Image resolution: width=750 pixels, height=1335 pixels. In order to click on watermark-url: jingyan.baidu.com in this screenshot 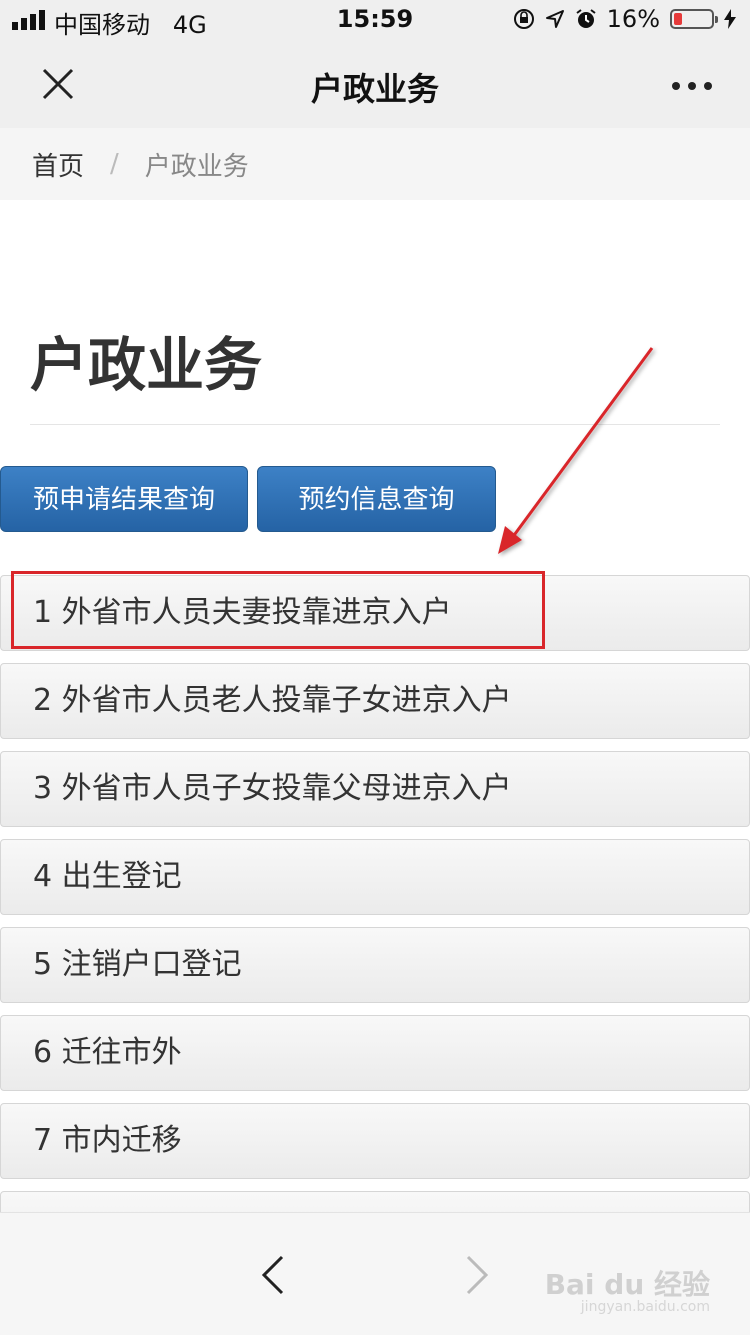, I will do `click(645, 1307)`.